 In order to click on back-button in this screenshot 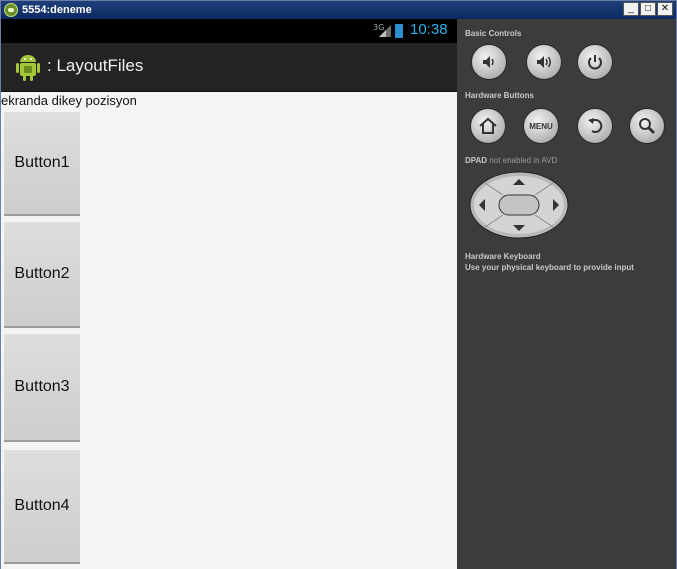, I will do `click(595, 126)`.